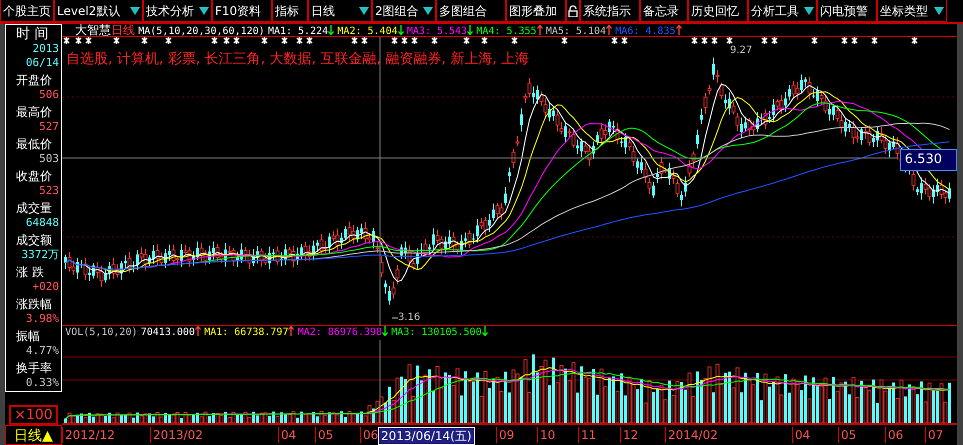 This screenshot has width=963, height=445. What do you see at coordinates (340, 11) in the screenshot?
I see `dropdown-tab: 日线` at bounding box center [340, 11].